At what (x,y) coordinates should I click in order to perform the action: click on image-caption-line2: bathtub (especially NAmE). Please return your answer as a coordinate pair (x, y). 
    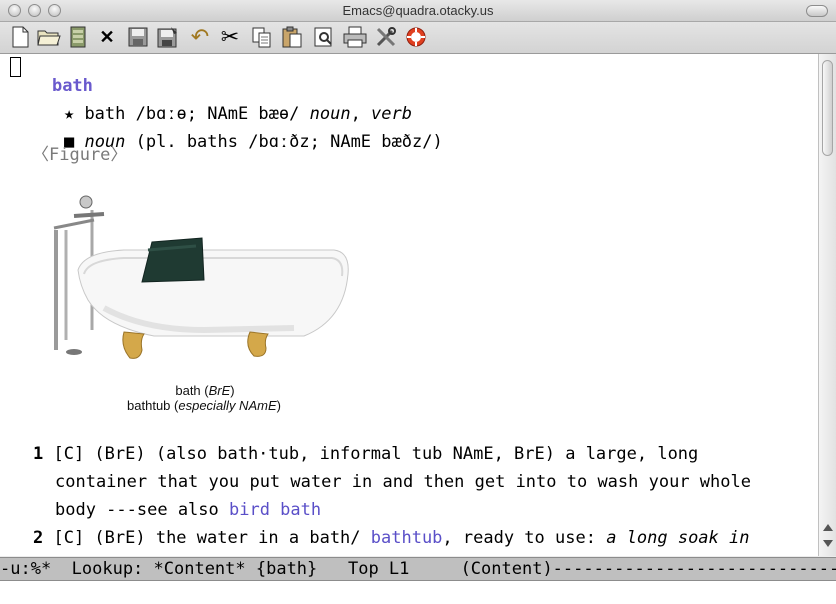
    Looking at the image, I should click on (204, 405).